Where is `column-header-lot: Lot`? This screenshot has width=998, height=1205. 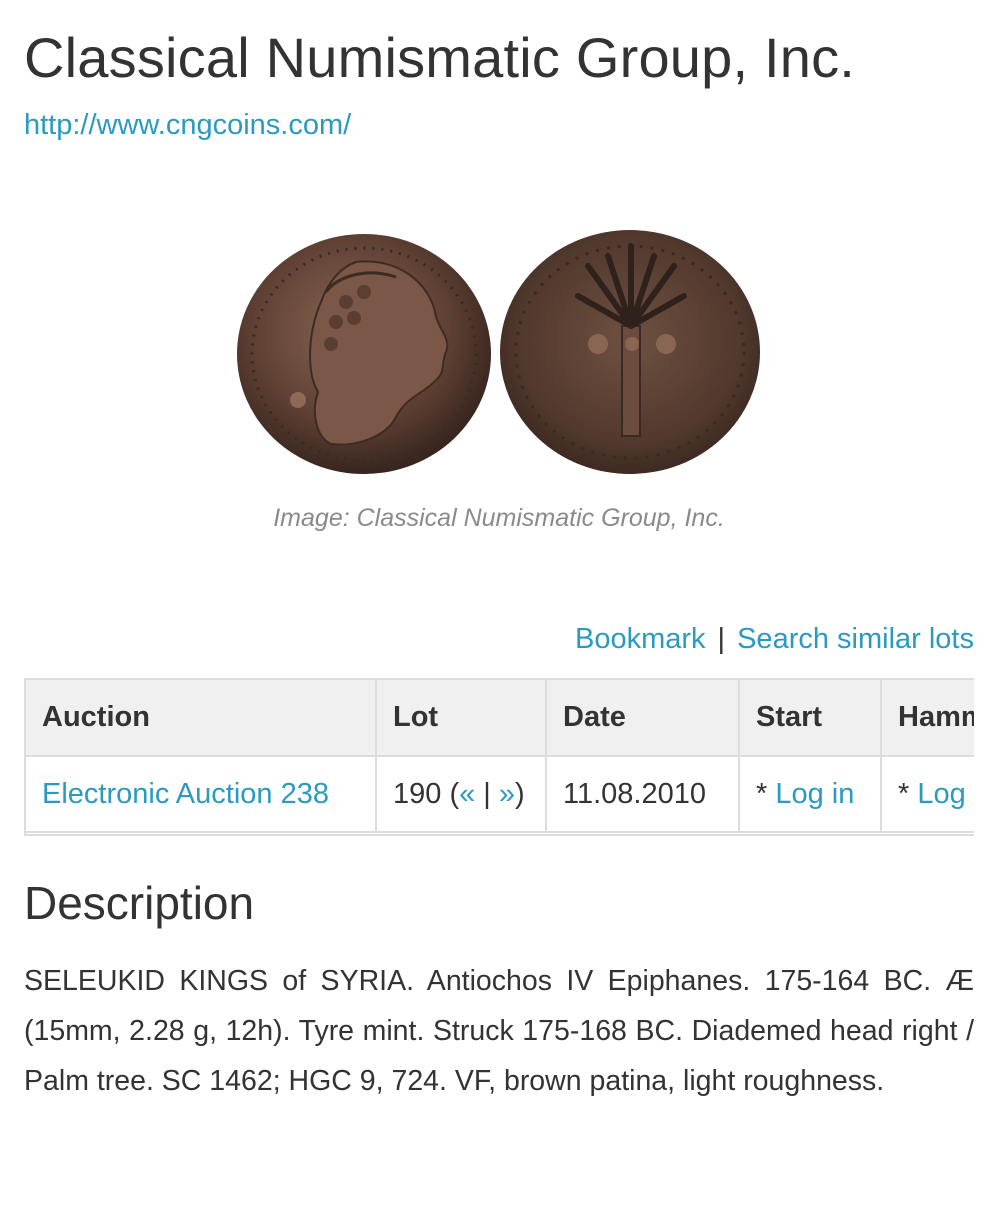 column-header-lot: Lot is located at coordinates (461, 718).